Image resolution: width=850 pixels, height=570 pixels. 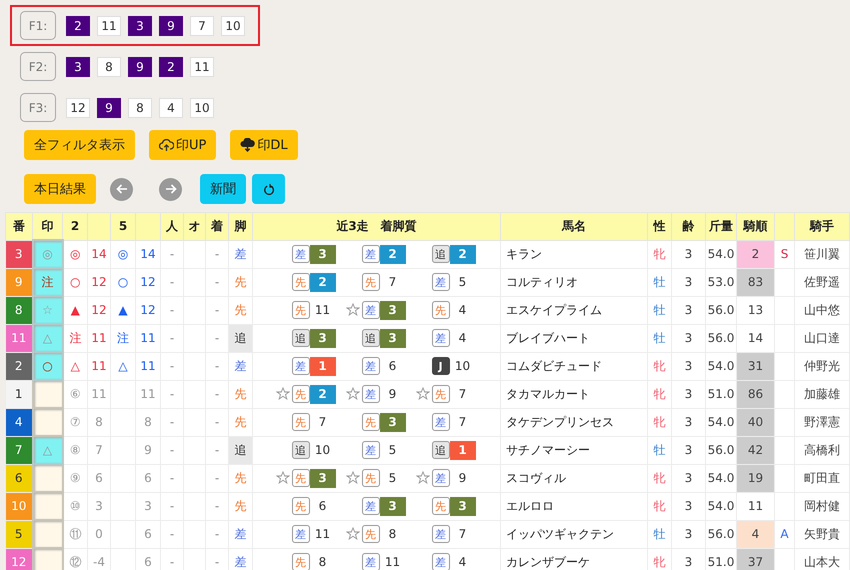 What do you see at coordinates (182, 145) in the screenshot?
I see `upload-button: 印UP` at bounding box center [182, 145].